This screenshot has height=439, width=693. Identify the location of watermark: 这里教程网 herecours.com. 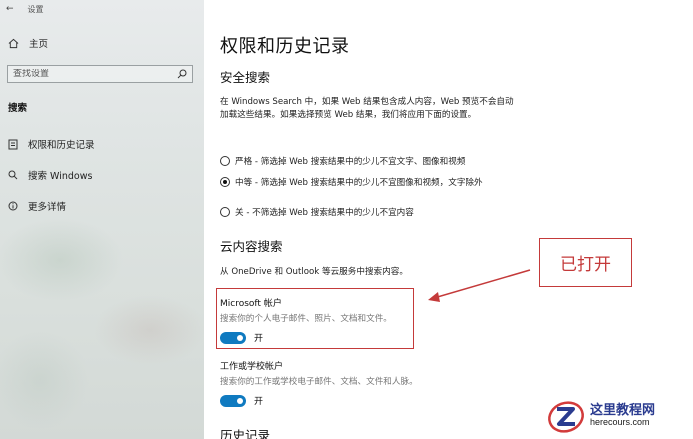
(618, 416).